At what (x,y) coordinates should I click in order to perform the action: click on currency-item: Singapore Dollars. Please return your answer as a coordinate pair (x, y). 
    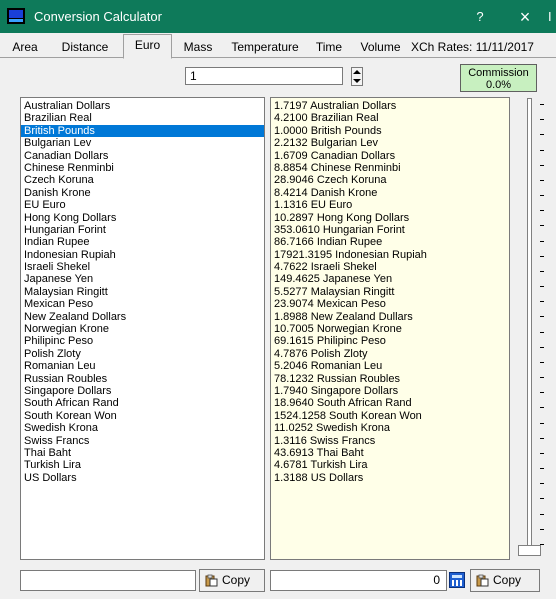
    Looking at the image, I should click on (142, 391).